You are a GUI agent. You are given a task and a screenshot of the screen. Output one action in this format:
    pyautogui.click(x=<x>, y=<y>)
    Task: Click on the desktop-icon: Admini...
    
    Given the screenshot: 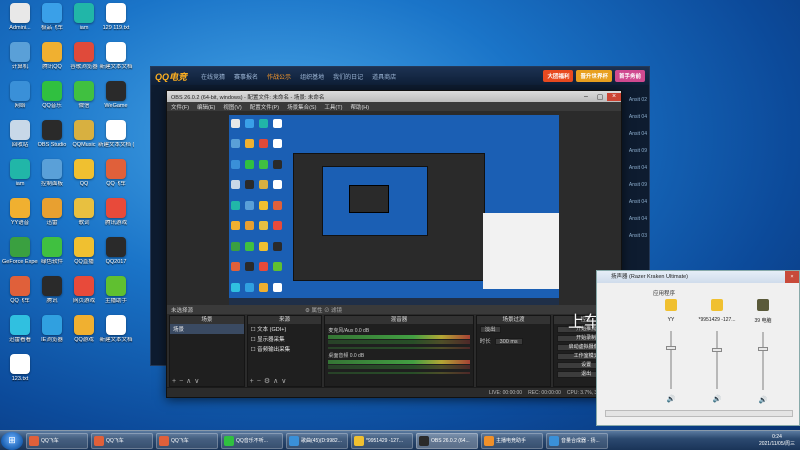 What is the action you would take?
    pyautogui.click(x=20, y=17)
    